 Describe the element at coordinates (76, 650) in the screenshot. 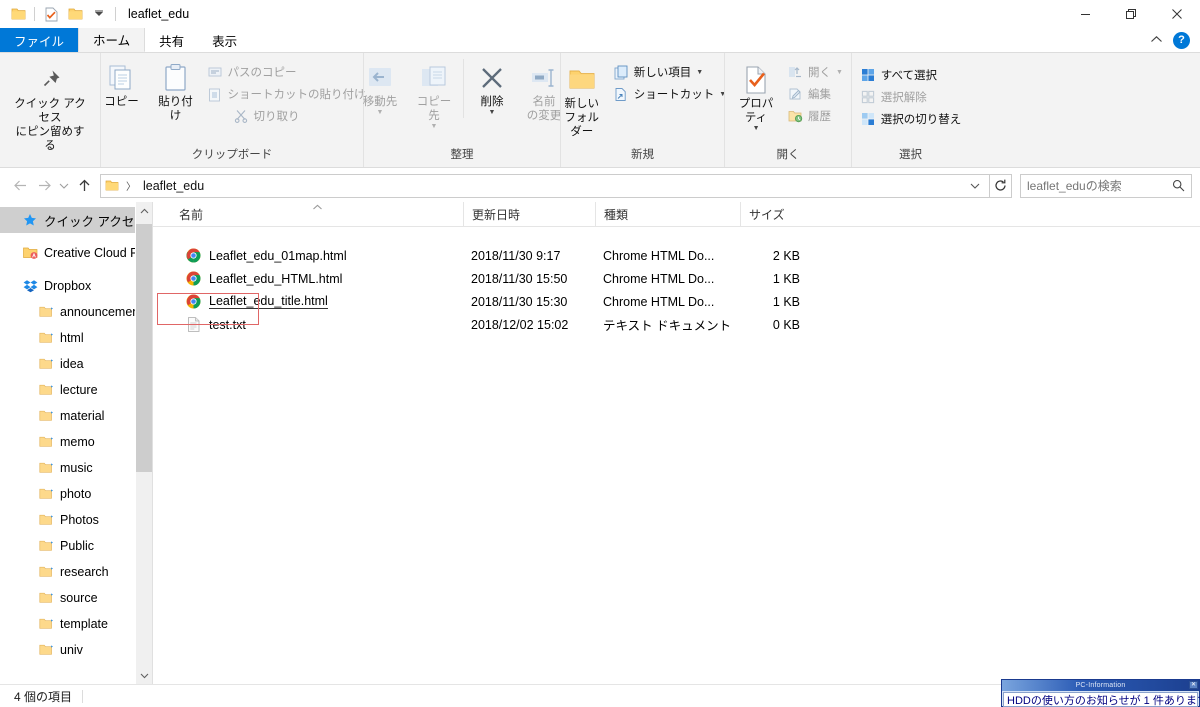

I see `sidebar-item-univ: univ` at that location.